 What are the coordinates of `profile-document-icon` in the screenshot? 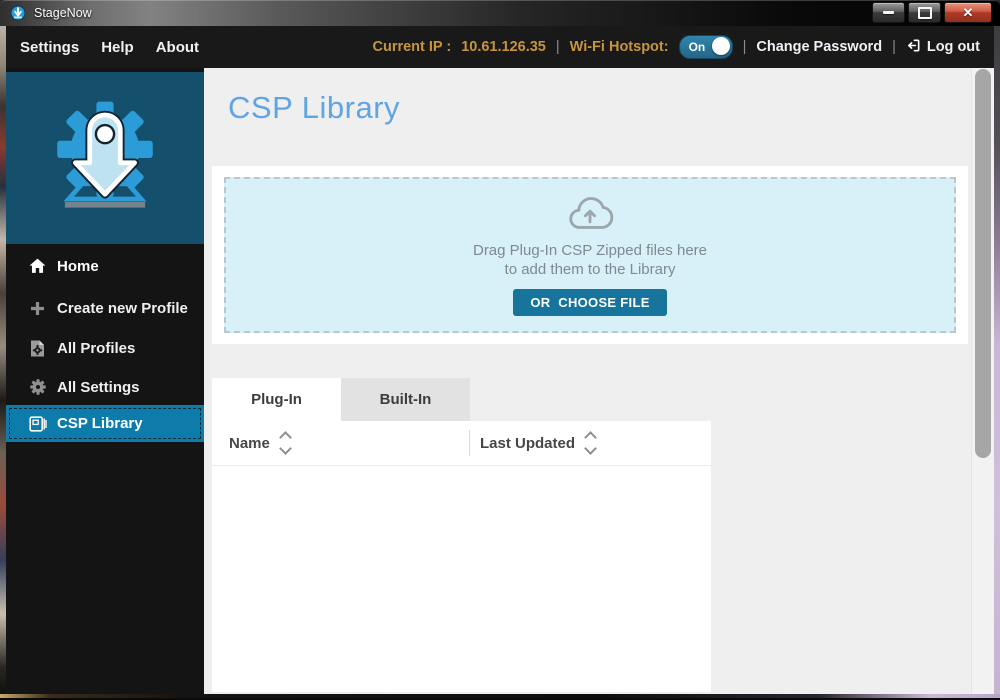 It's located at (37, 348).